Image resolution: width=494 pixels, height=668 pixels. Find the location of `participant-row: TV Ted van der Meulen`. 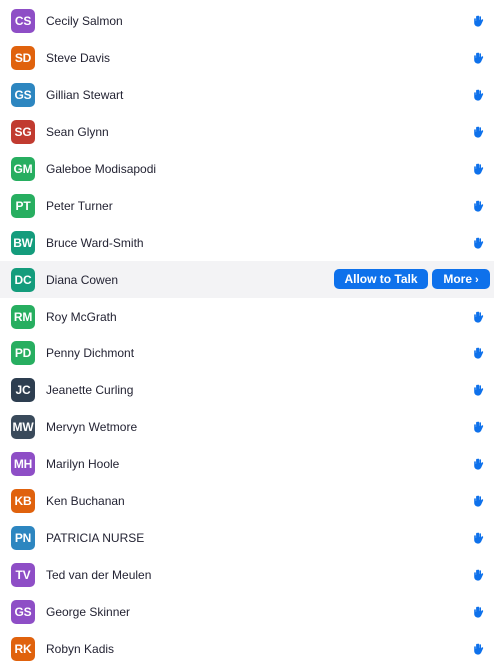

participant-row: TV Ted van der Meulen is located at coordinates (247, 574).